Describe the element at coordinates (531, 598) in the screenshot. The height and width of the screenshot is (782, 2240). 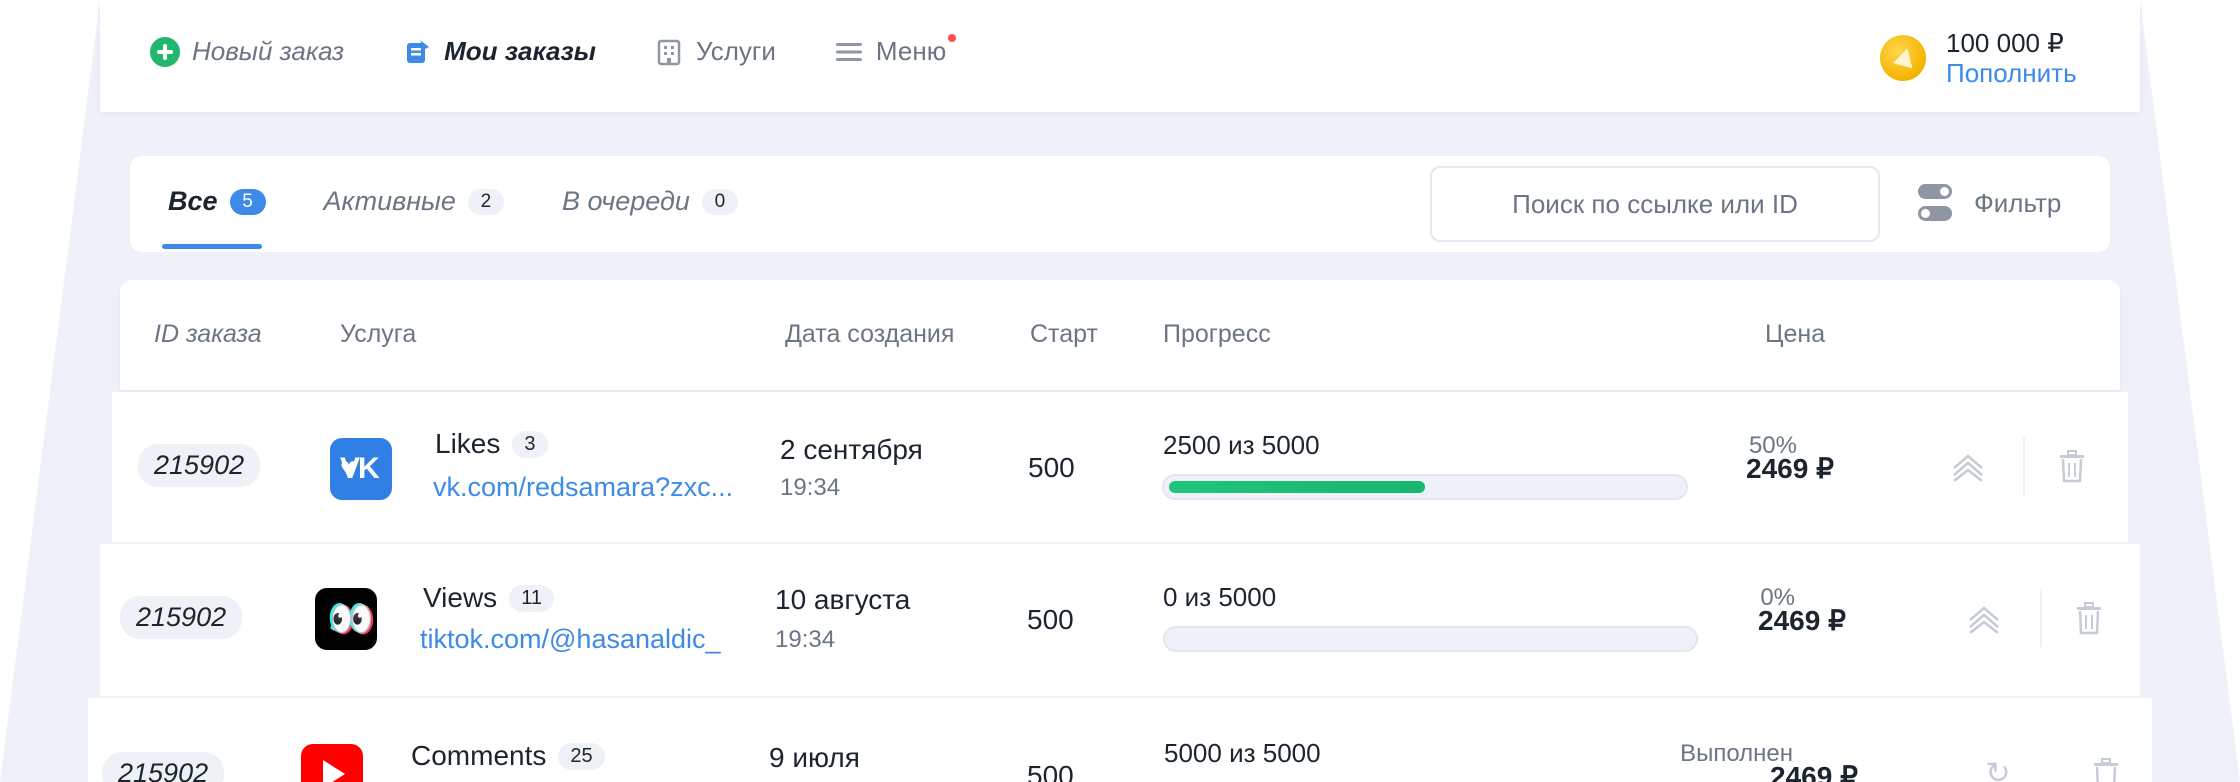
I see `service-qty: 11` at that location.